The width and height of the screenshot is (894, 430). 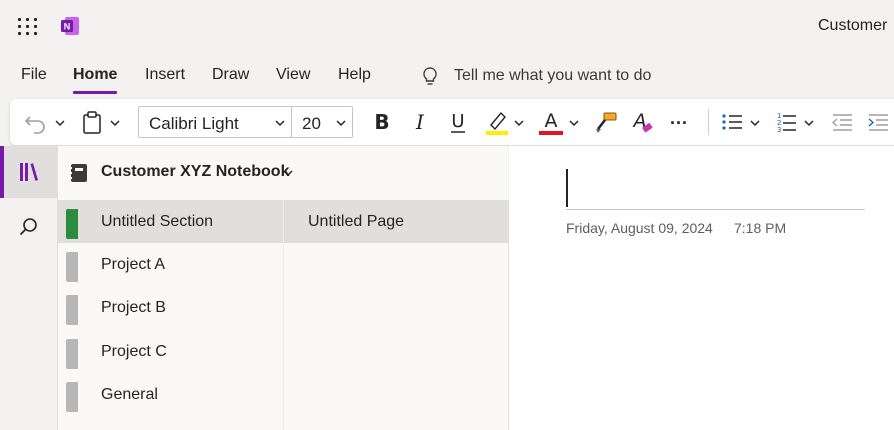 I want to click on font-color-icon: A, so click(x=551, y=122).